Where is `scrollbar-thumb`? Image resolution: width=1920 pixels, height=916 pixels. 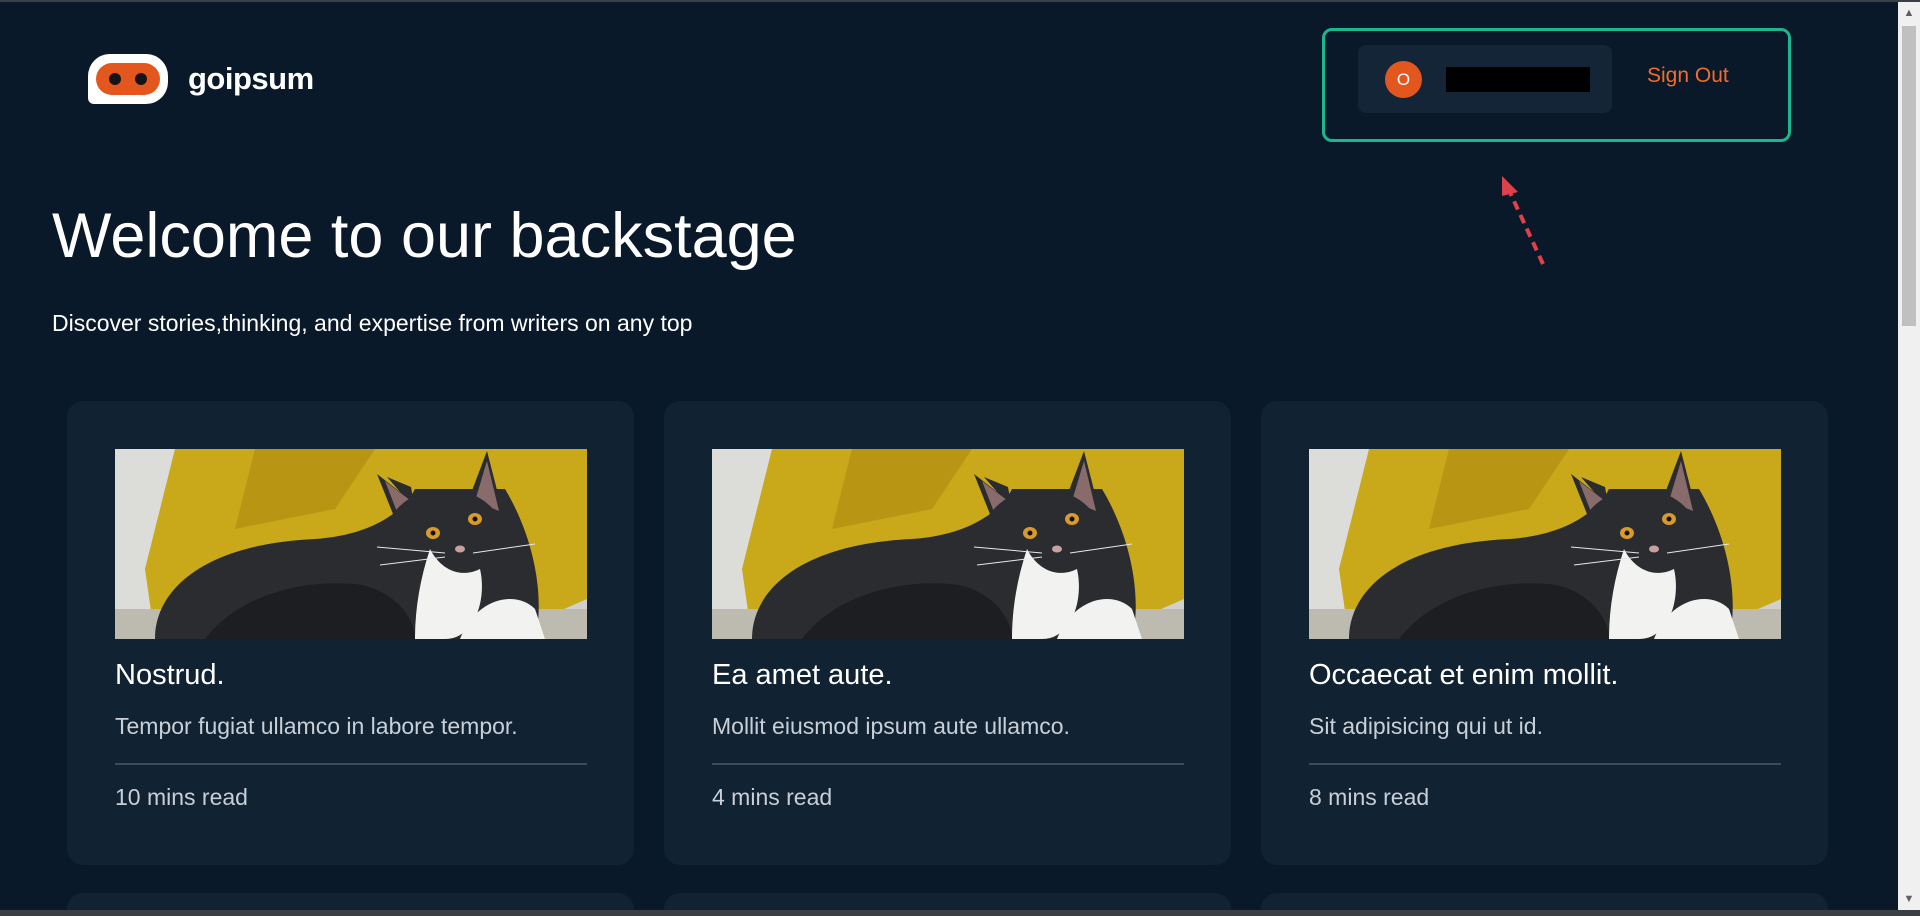 scrollbar-thumb is located at coordinates (1909, 176).